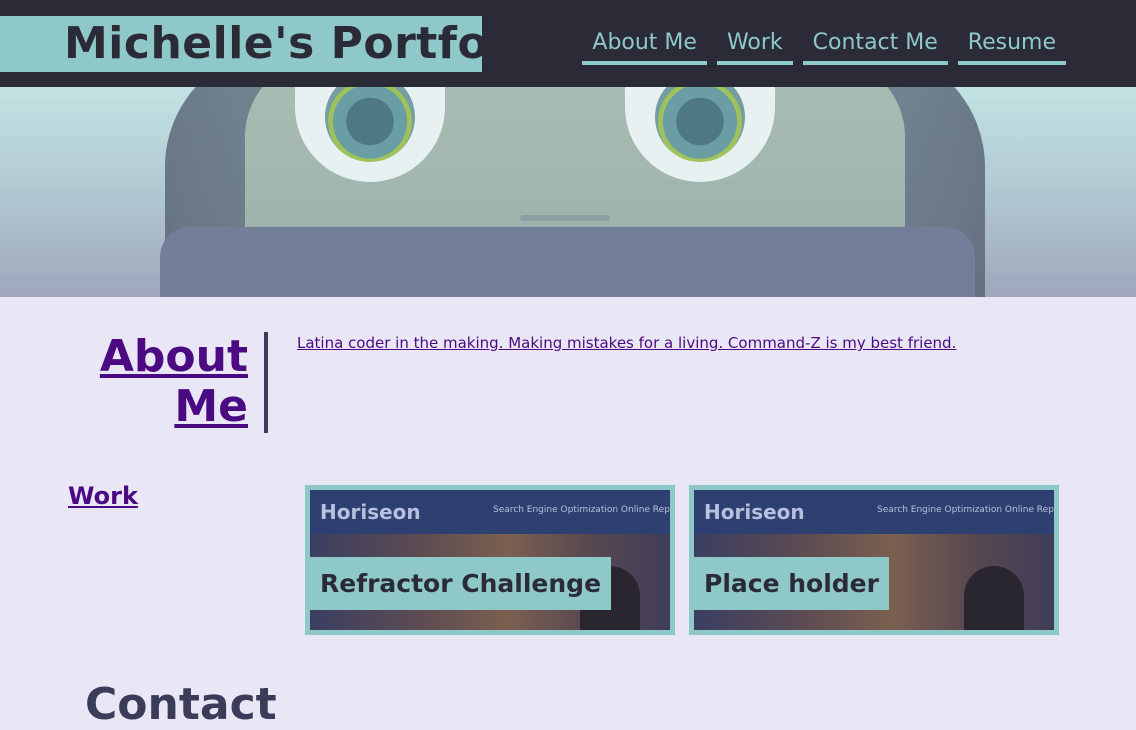 The image size is (1136, 730). What do you see at coordinates (169, 382) in the screenshot?
I see `about-heading: About Me` at bounding box center [169, 382].